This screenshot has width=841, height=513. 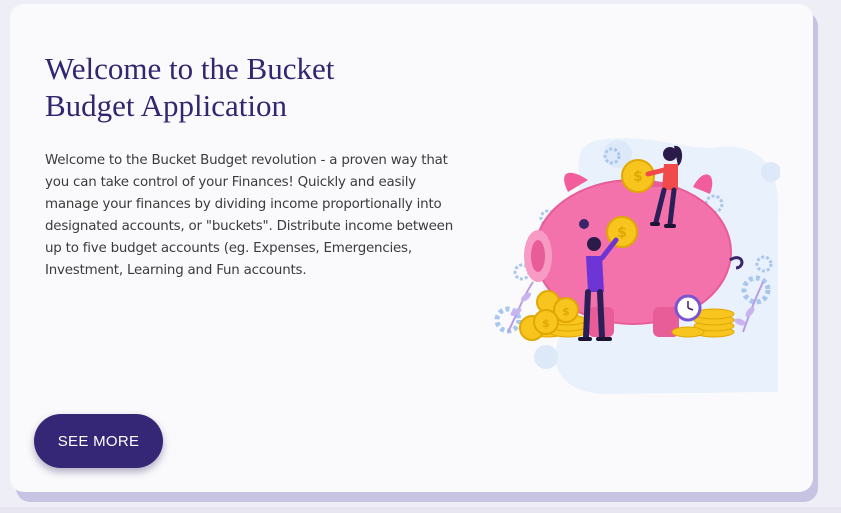 I want to click on see-more-button: SEE MORE, so click(x=98, y=441).